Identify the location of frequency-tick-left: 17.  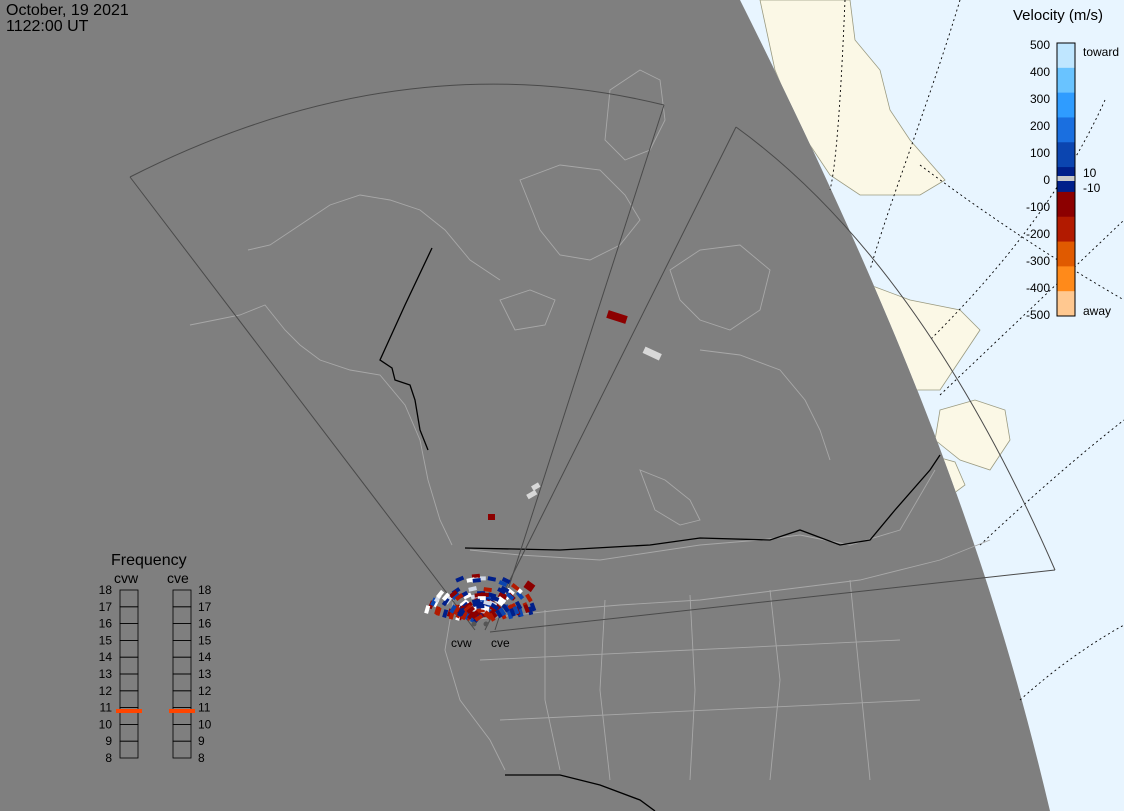
(106, 607).